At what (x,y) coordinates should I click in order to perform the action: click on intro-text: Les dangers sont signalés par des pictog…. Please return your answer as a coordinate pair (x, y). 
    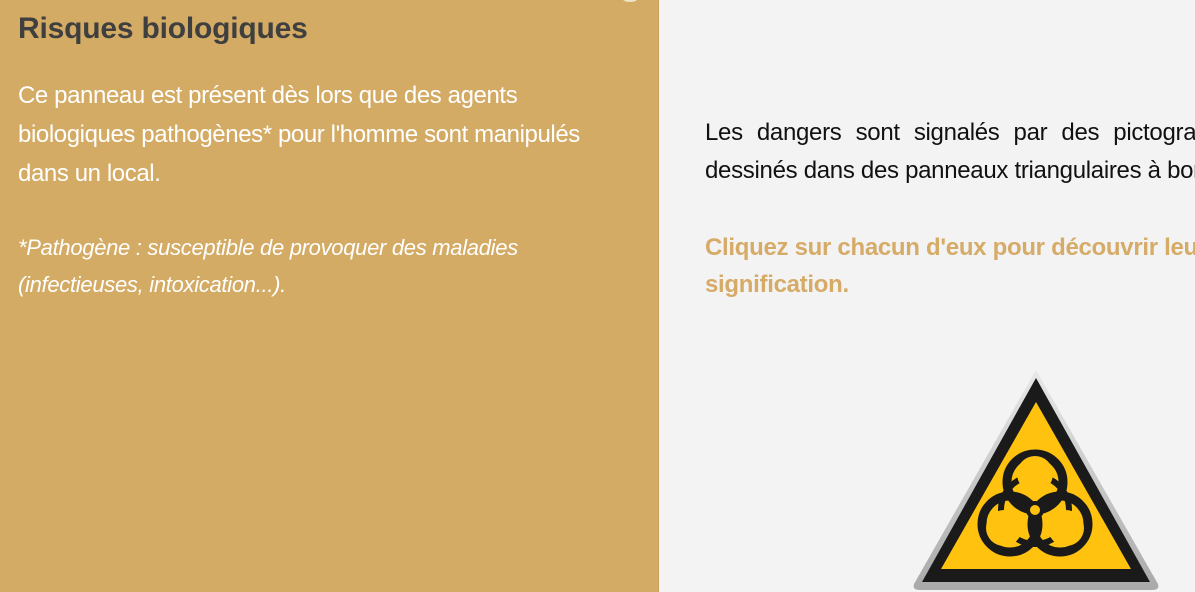
    Looking at the image, I should click on (950, 151).